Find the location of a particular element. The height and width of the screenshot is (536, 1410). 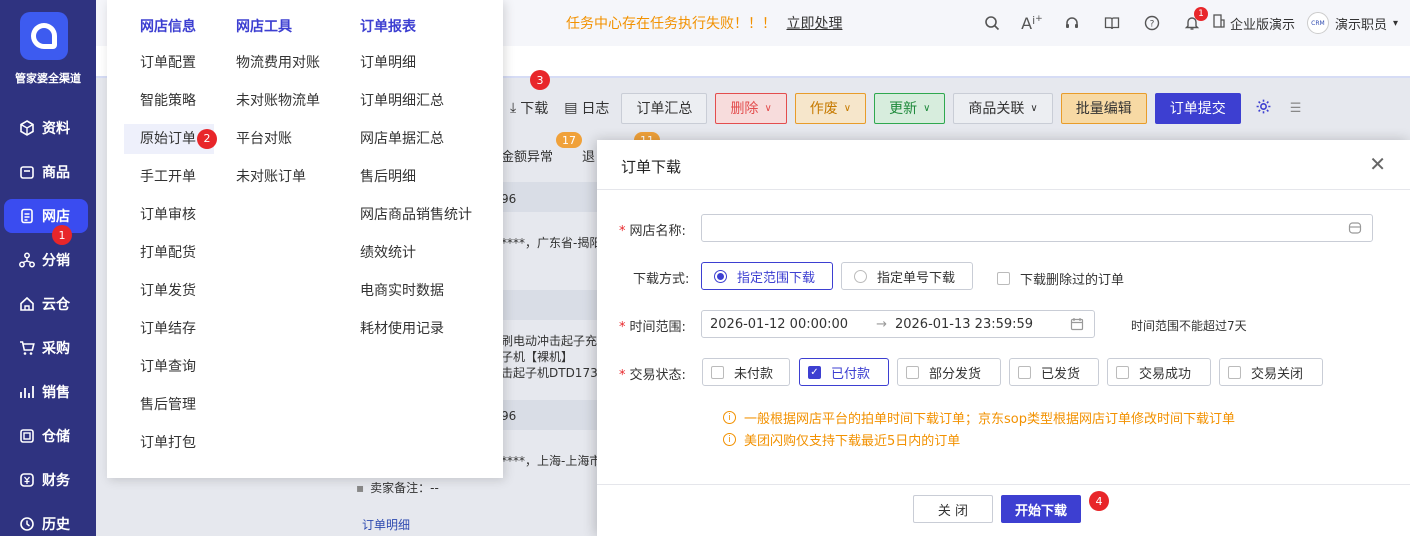

product-link-button: 商品关联 ∨ is located at coordinates (1003, 108).